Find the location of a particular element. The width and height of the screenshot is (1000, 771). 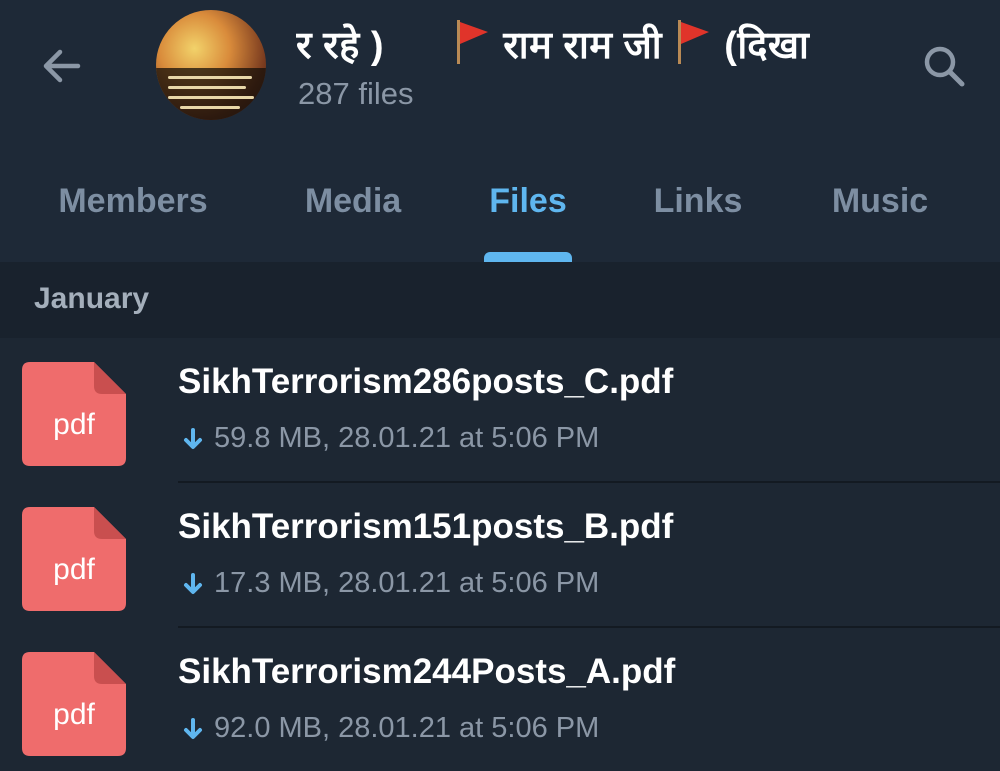

file-meta: 92.0 MB, 28.01.21 at 5:06 PM is located at coordinates (388, 728).